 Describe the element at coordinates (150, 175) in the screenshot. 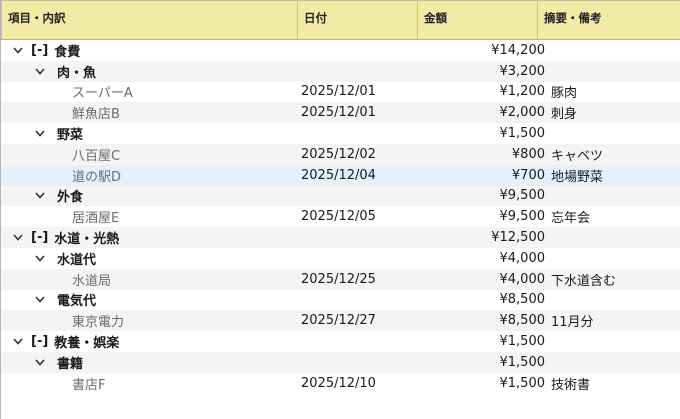

I see `name-cell: 道の駅D` at that location.